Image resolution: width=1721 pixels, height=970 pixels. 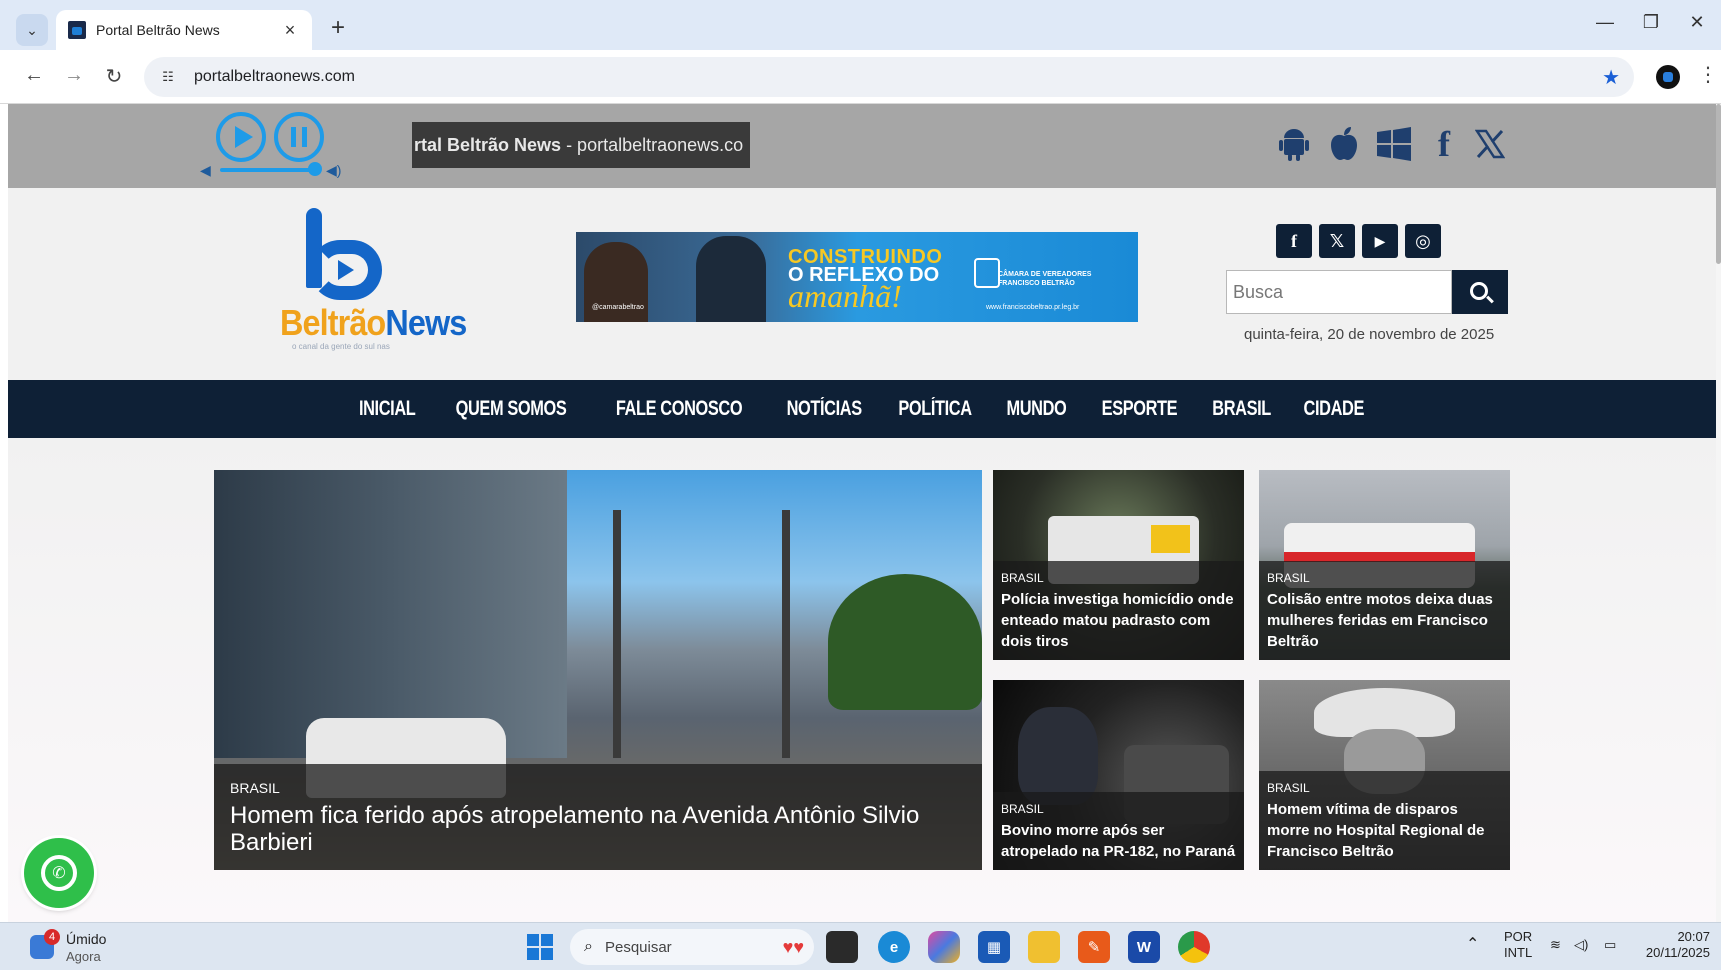 I want to click on banner-seal-icon, so click(x=987, y=273).